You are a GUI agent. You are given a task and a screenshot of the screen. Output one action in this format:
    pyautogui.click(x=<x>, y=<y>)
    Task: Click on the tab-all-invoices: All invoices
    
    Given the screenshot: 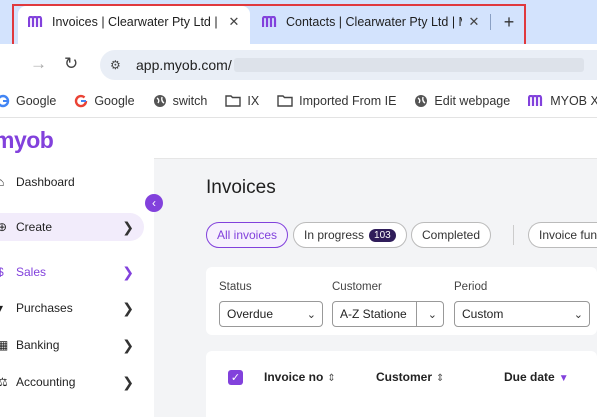 What is the action you would take?
    pyautogui.click(x=247, y=235)
    